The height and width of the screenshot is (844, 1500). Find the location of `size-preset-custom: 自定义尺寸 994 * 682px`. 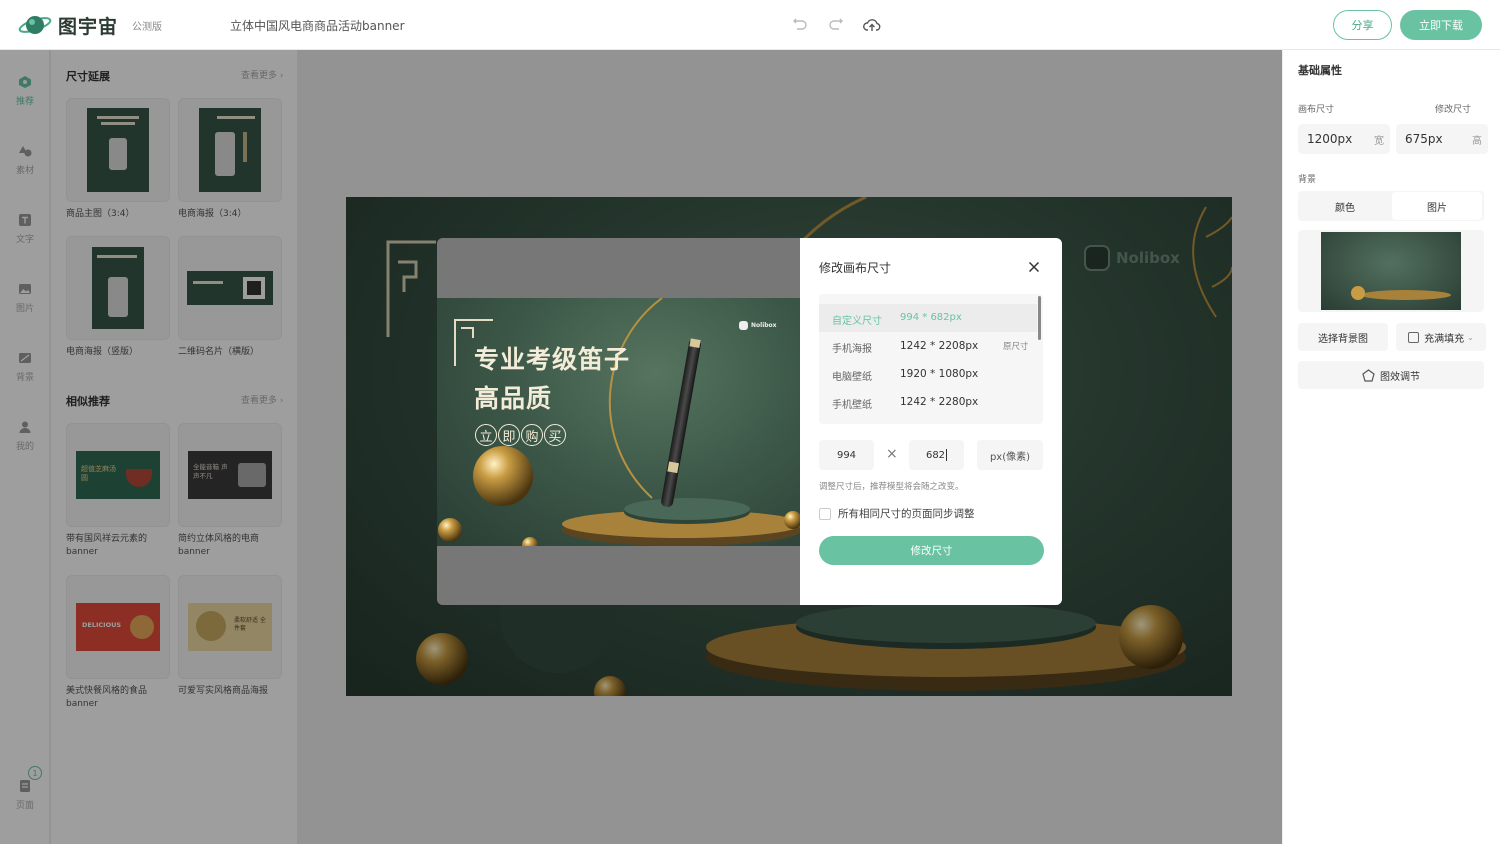

size-preset-custom: 自定义尺寸 994 * 682px is located at coordinates (928, 318).